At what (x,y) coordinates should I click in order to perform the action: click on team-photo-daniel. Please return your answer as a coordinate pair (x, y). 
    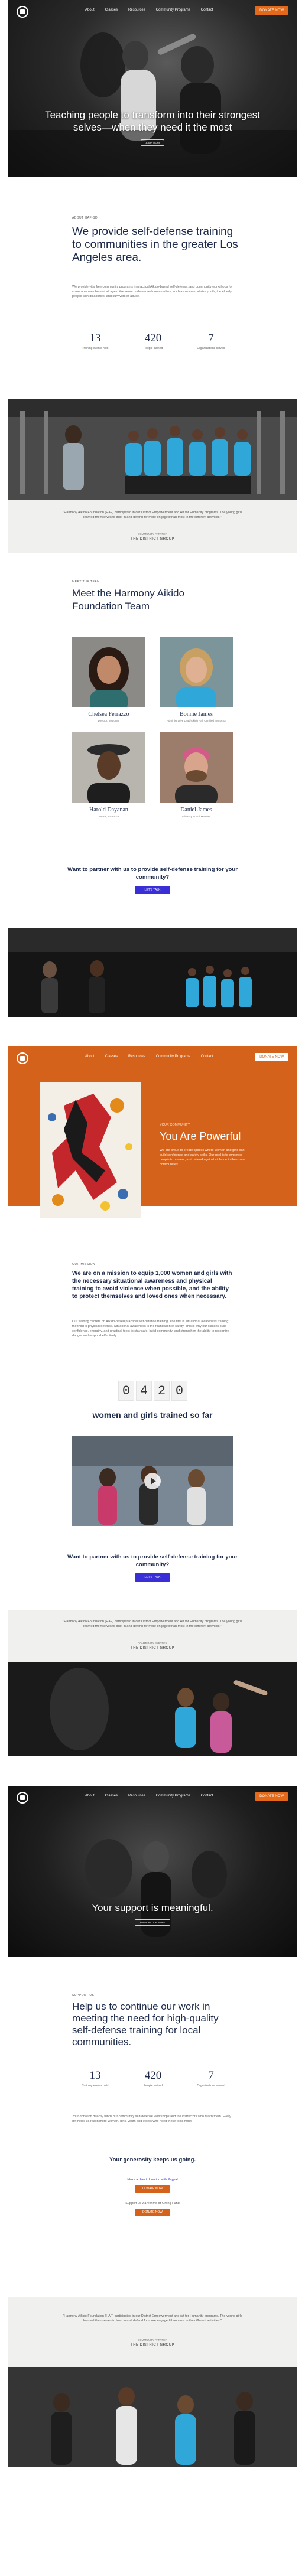
    Looking at the image, I should click on (197, 767).